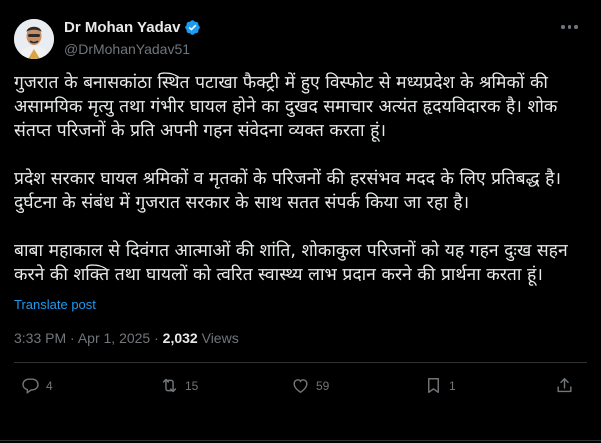 The height and width of the screenshot is (443, 601). I want to click on repost-count: 15, so click(192, 385).